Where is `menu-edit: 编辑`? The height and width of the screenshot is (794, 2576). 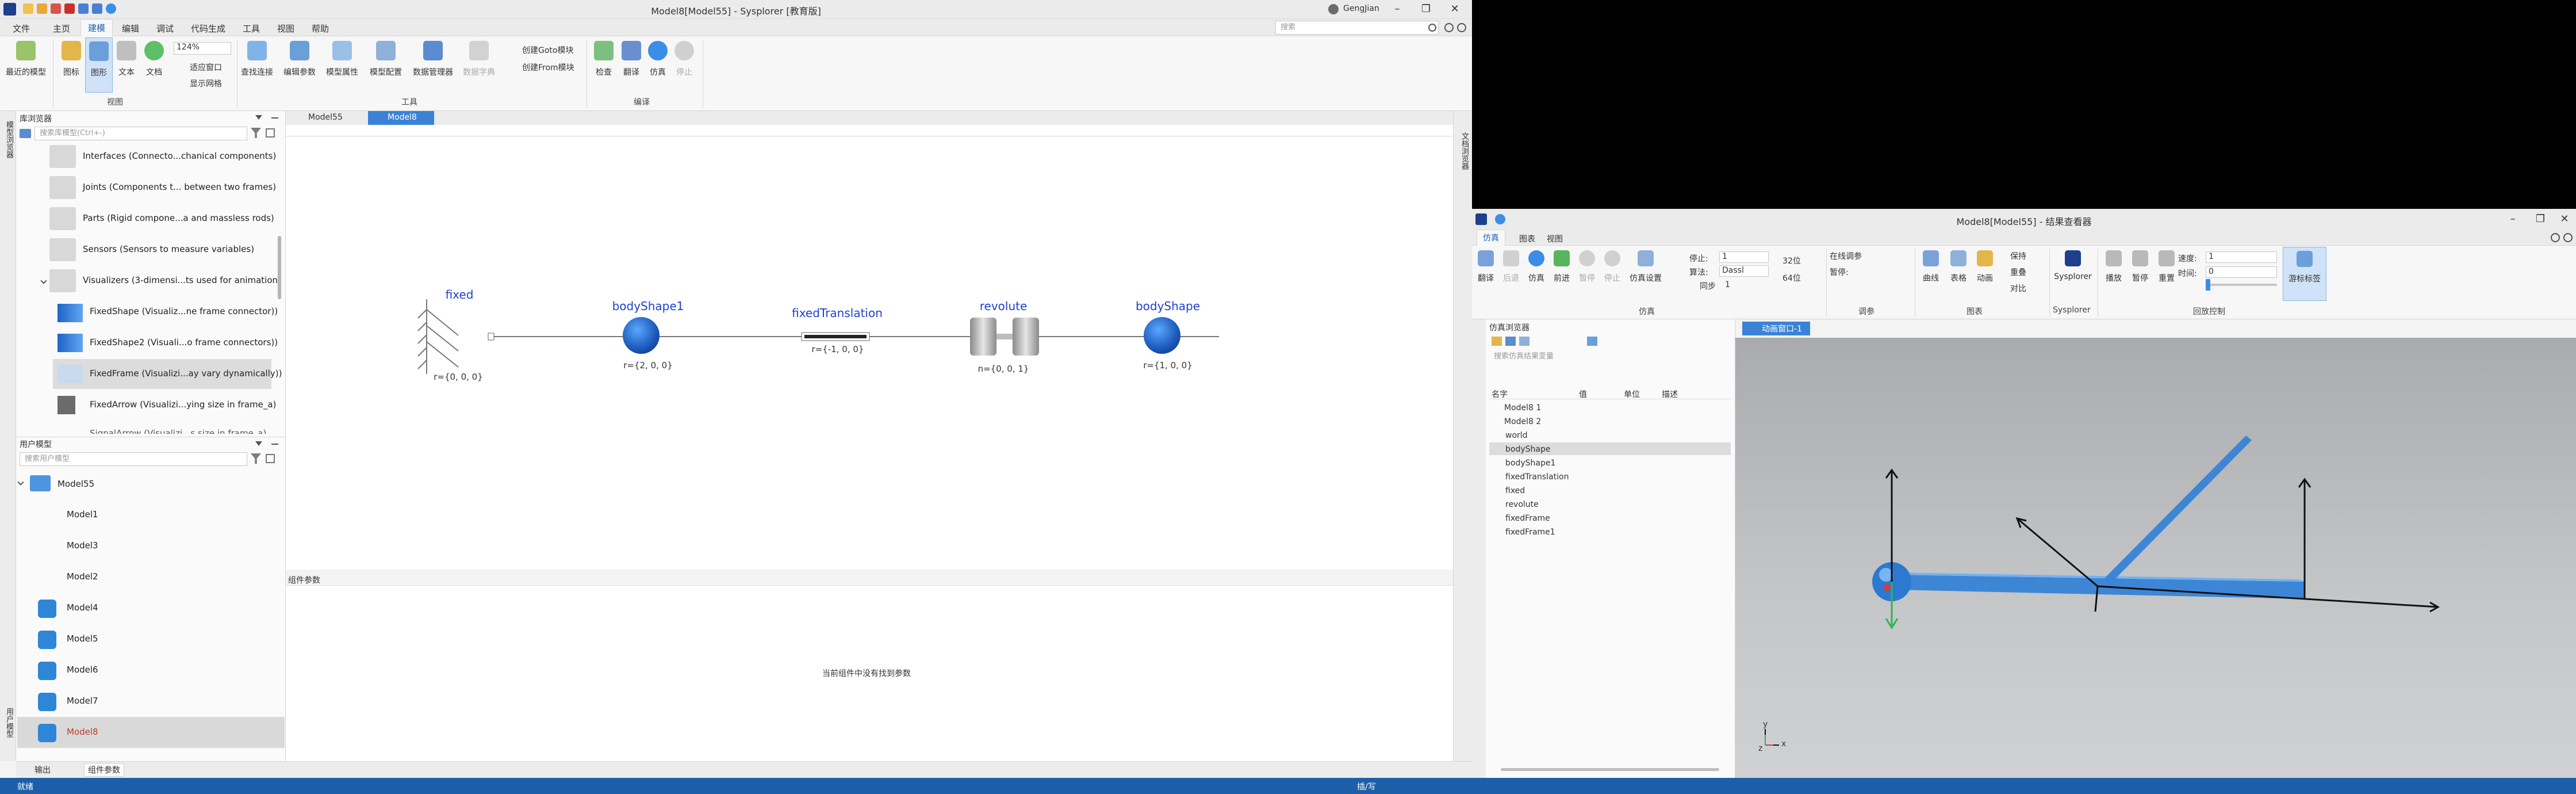 menu-edit: 编辑 is located at coordinates (130, 28).